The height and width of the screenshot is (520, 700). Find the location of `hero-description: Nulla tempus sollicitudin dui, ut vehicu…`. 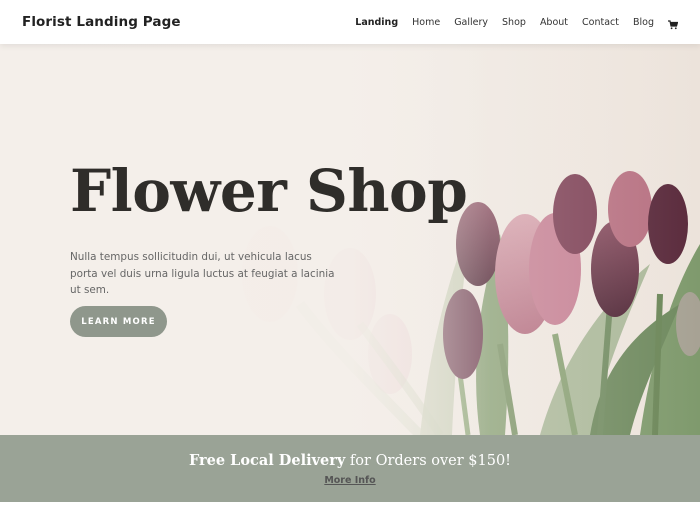

hero-description: Nulla tempus sollicitudin dui, ut vehicu… is located at coordinates (202, 274).